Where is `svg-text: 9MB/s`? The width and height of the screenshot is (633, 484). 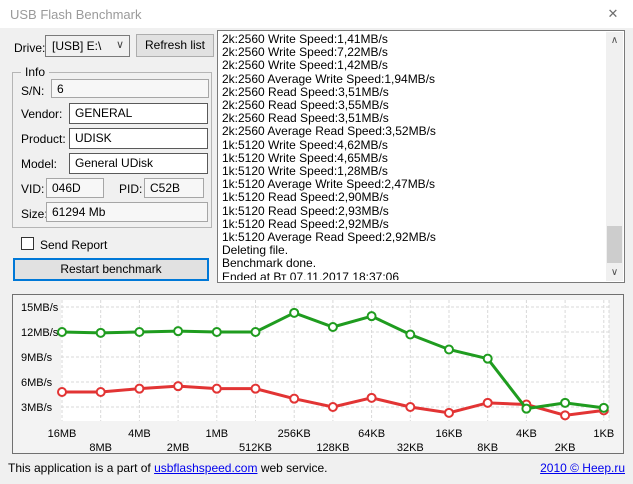 svg-text: 9MB/s is located at coordinates (37, 358).